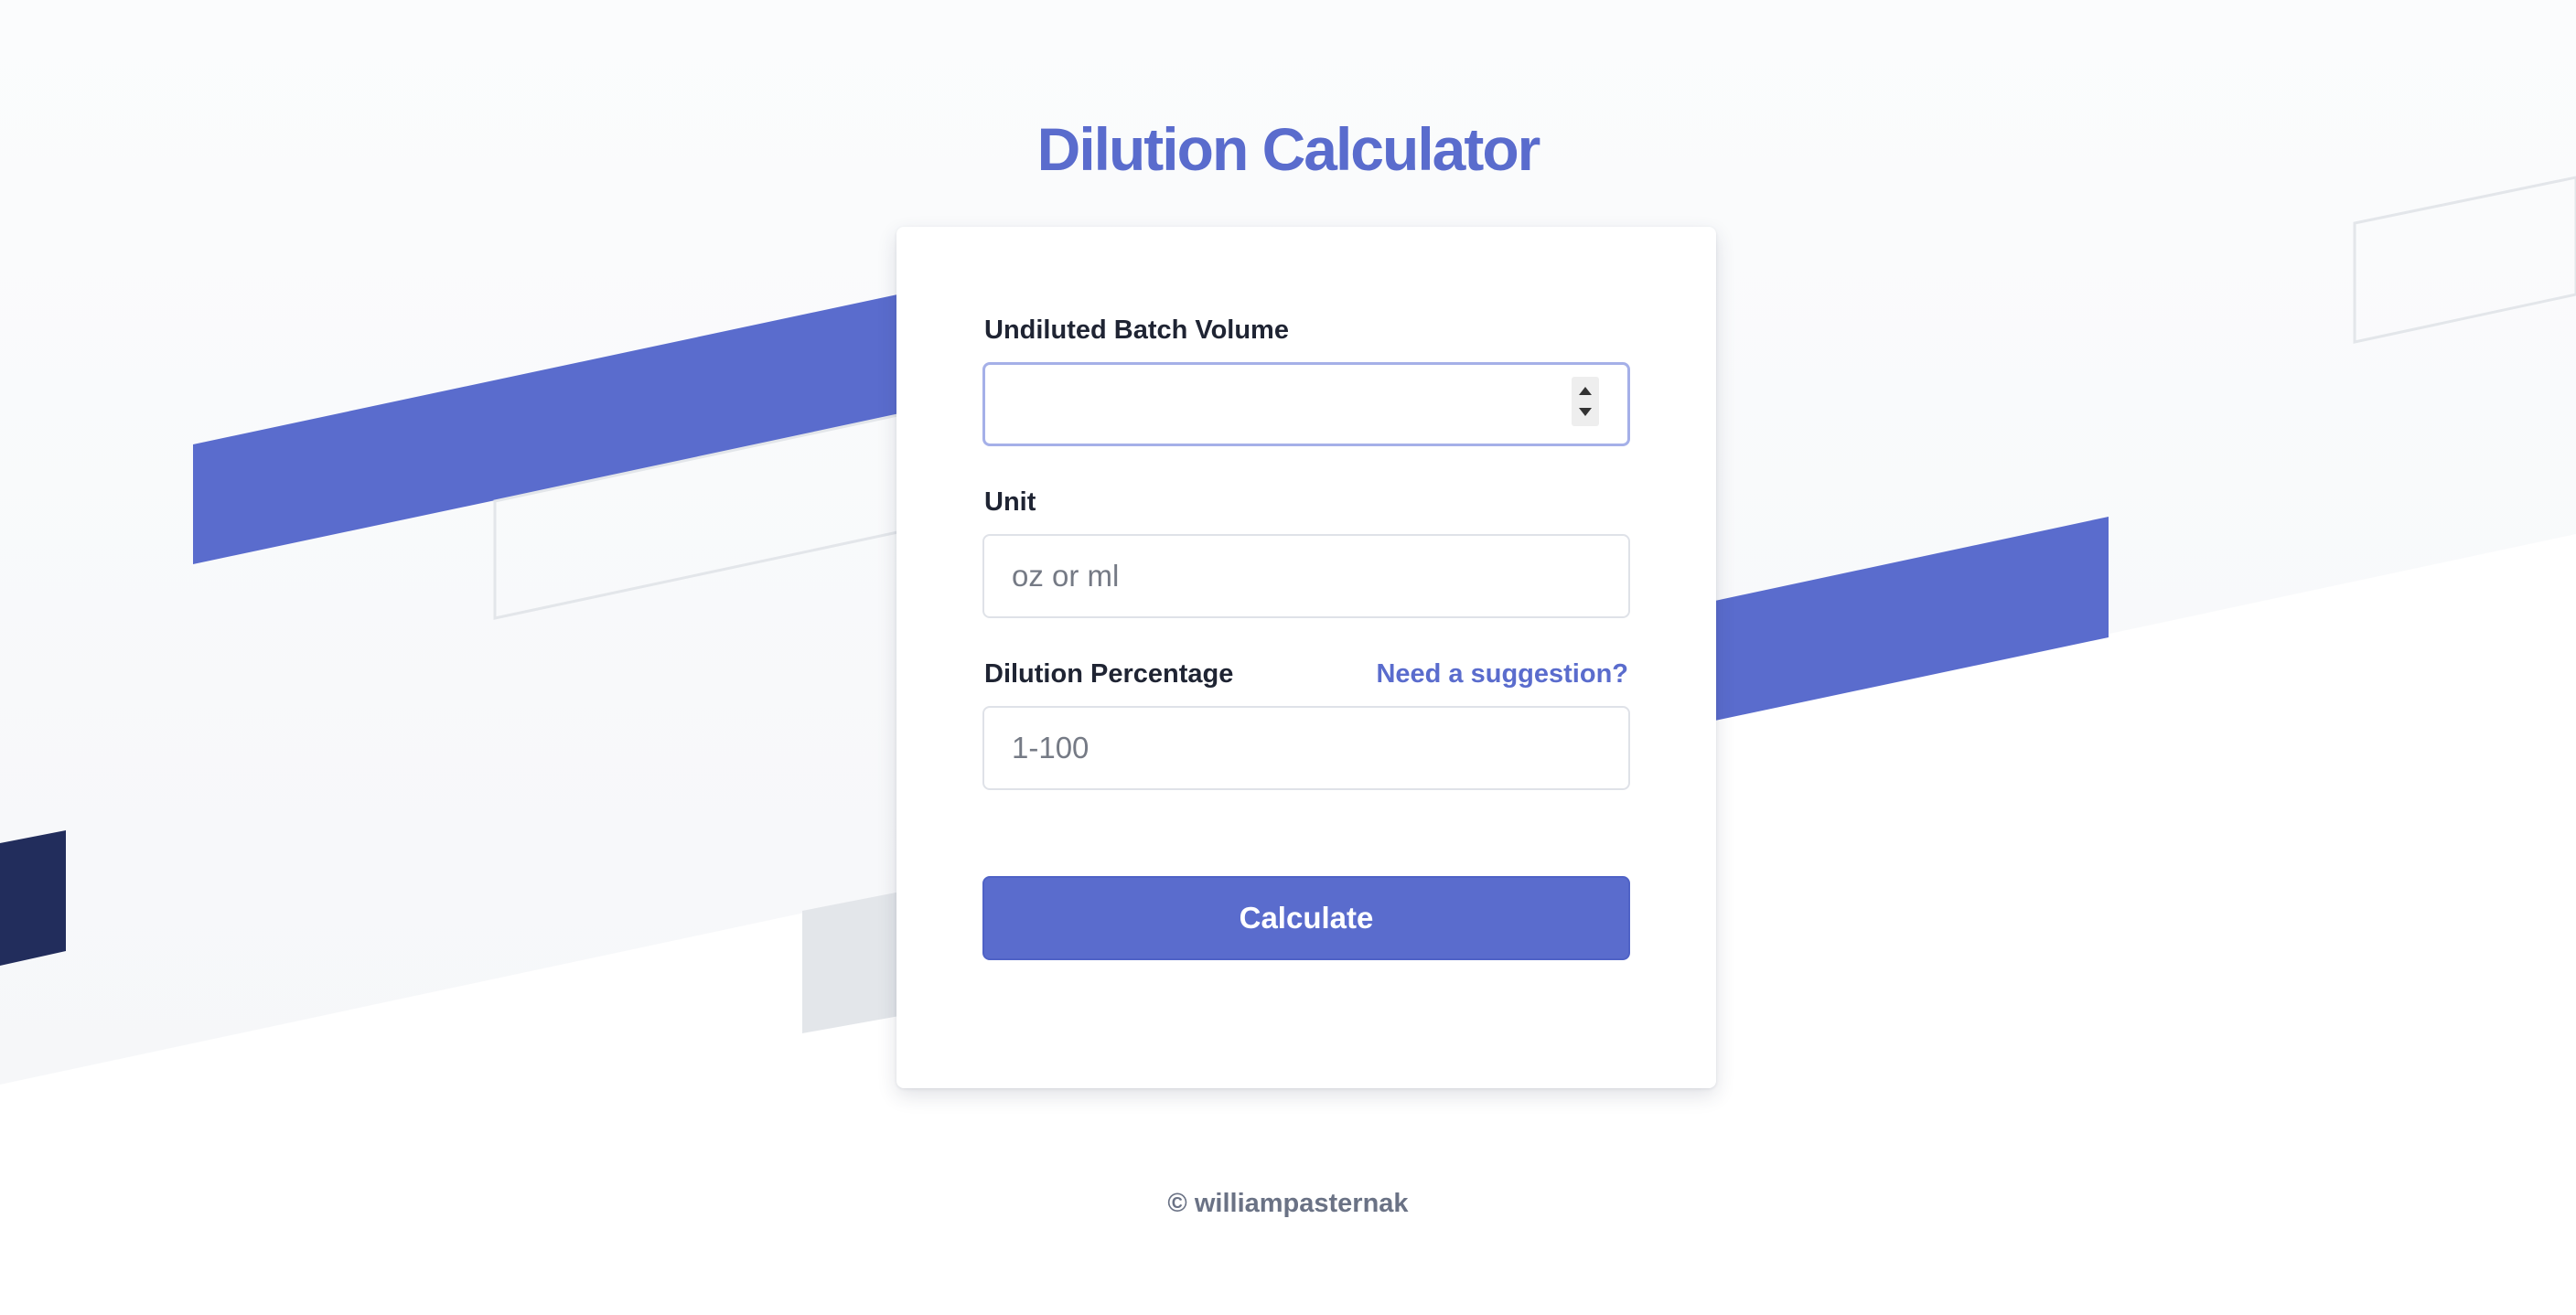 The width and height of the screenshot is (2576, 1315). I want to click on batch-volume-input, so click(1306, 404).